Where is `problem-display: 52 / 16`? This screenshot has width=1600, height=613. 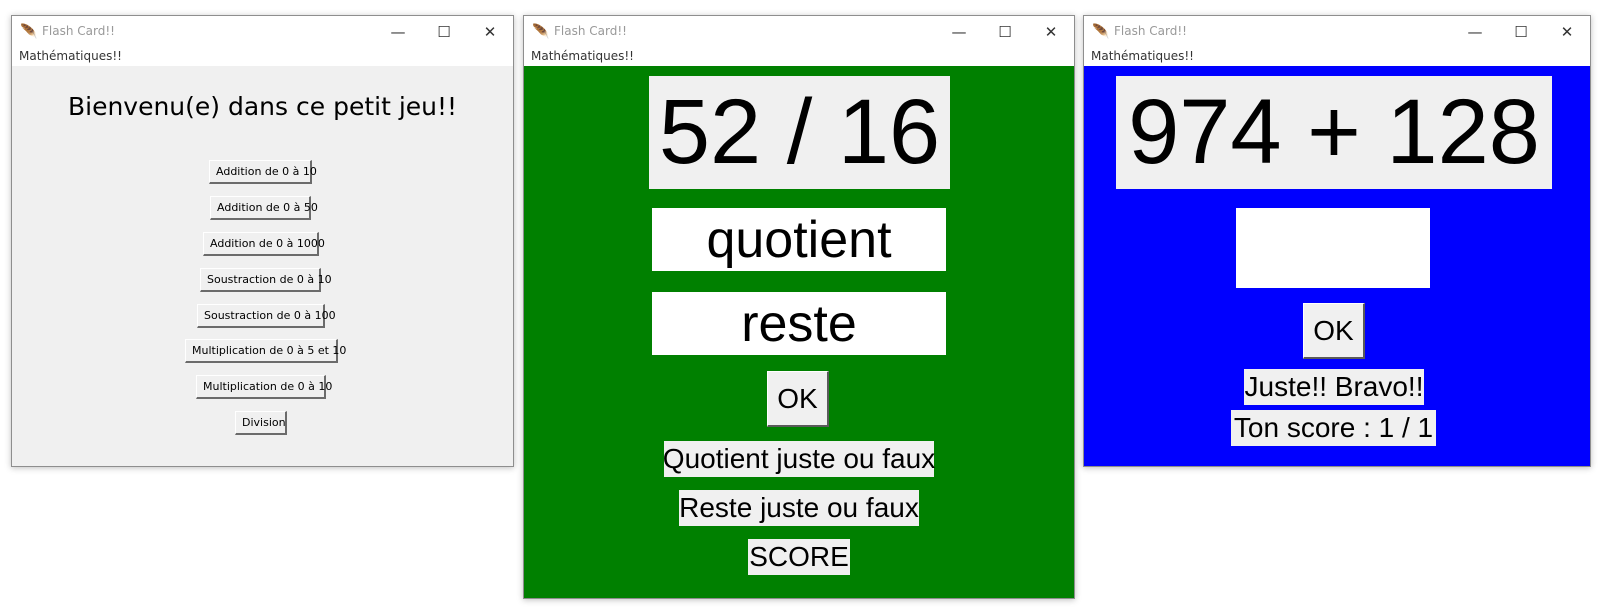 problem-display: 52 / 16 is located at coordinates (799, 132).